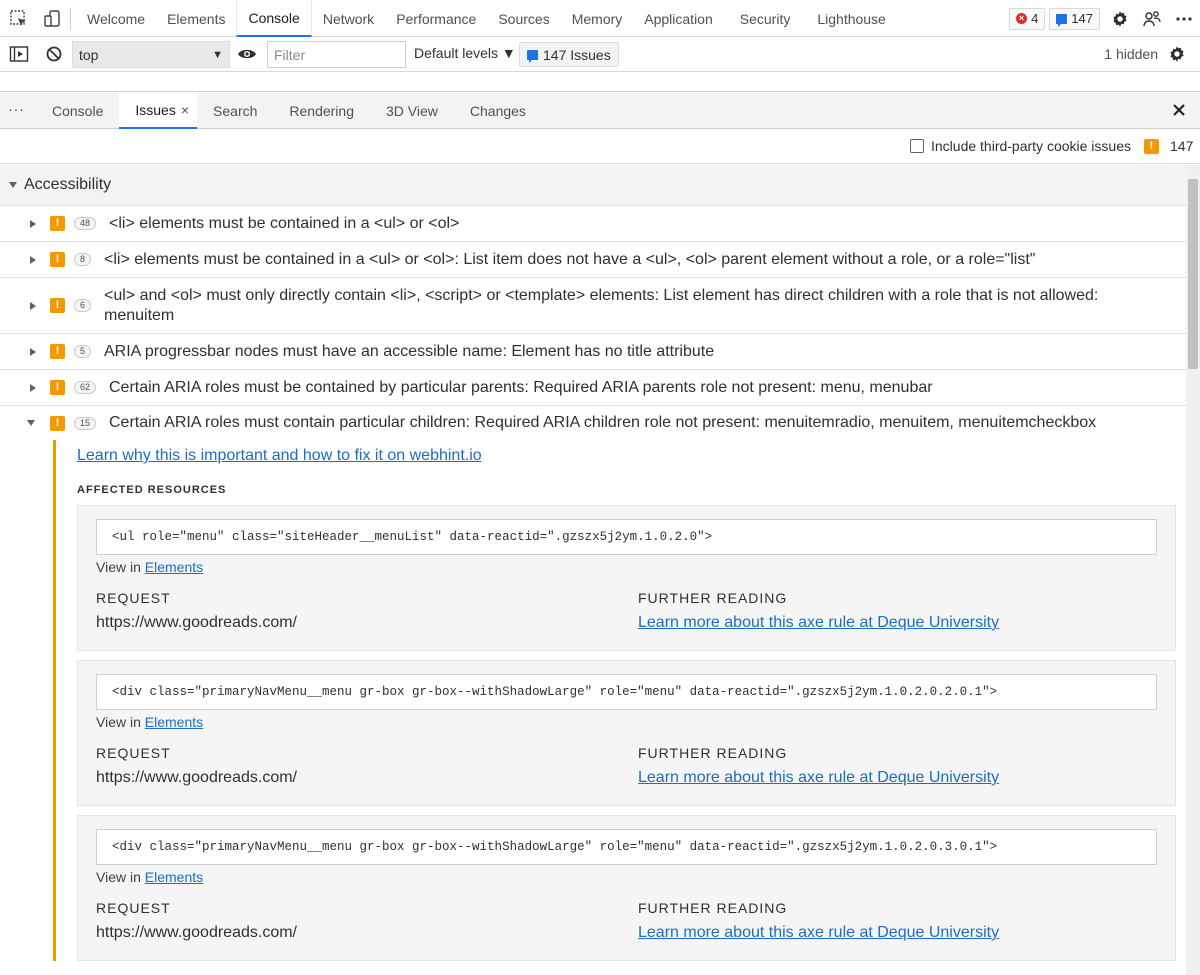 This screenshot has height=975, width=1200. Describe the element at coordinates (1035, 18) in the screenshot. I see `error-count: 4` at that location.